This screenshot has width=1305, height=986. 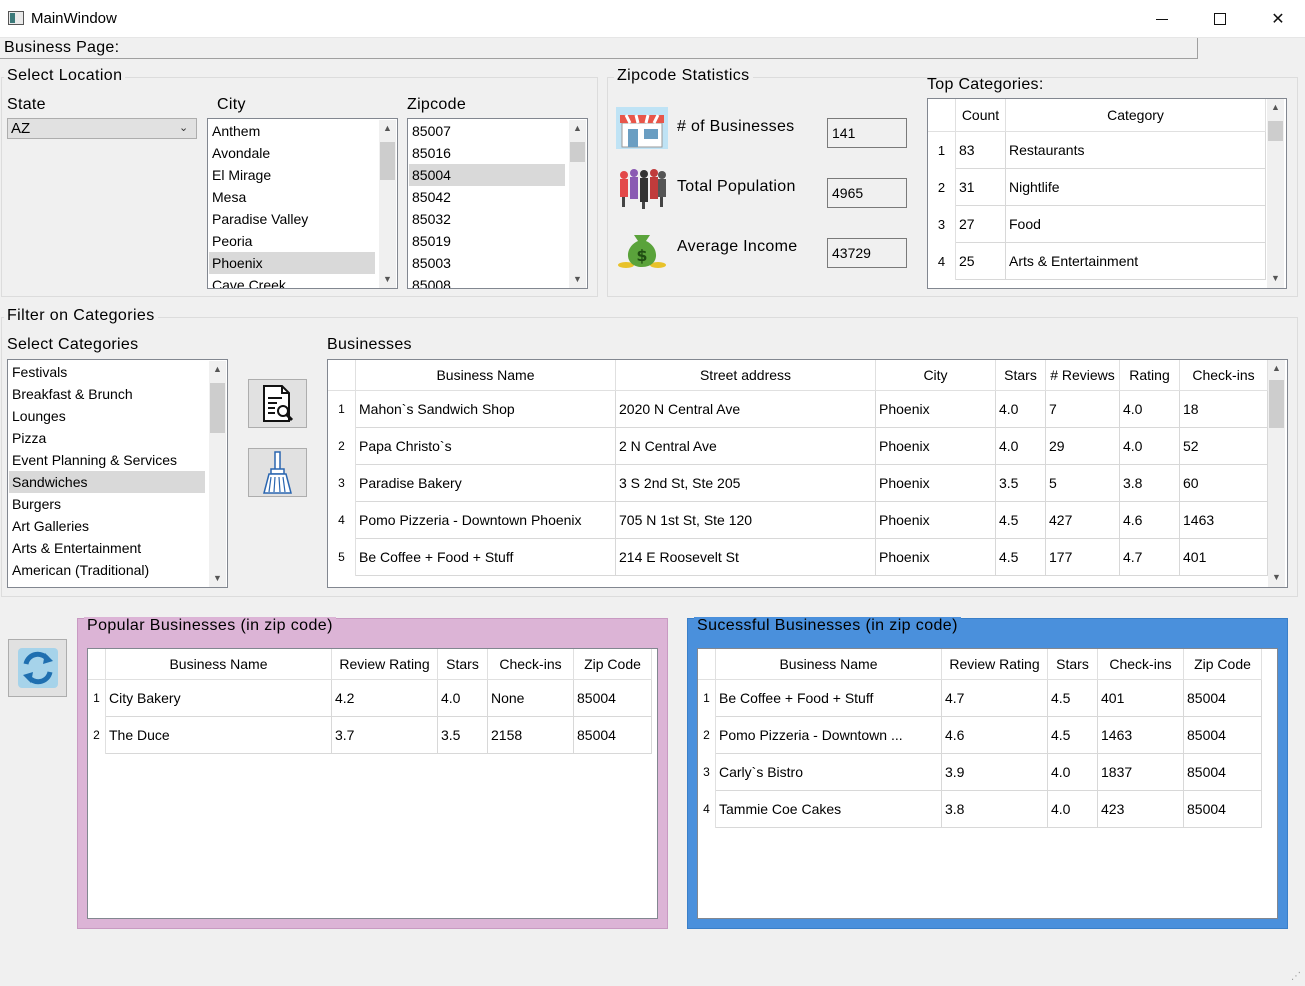 I want to click on table-cell: Paradise Bakery, so click(x=486, y=483).